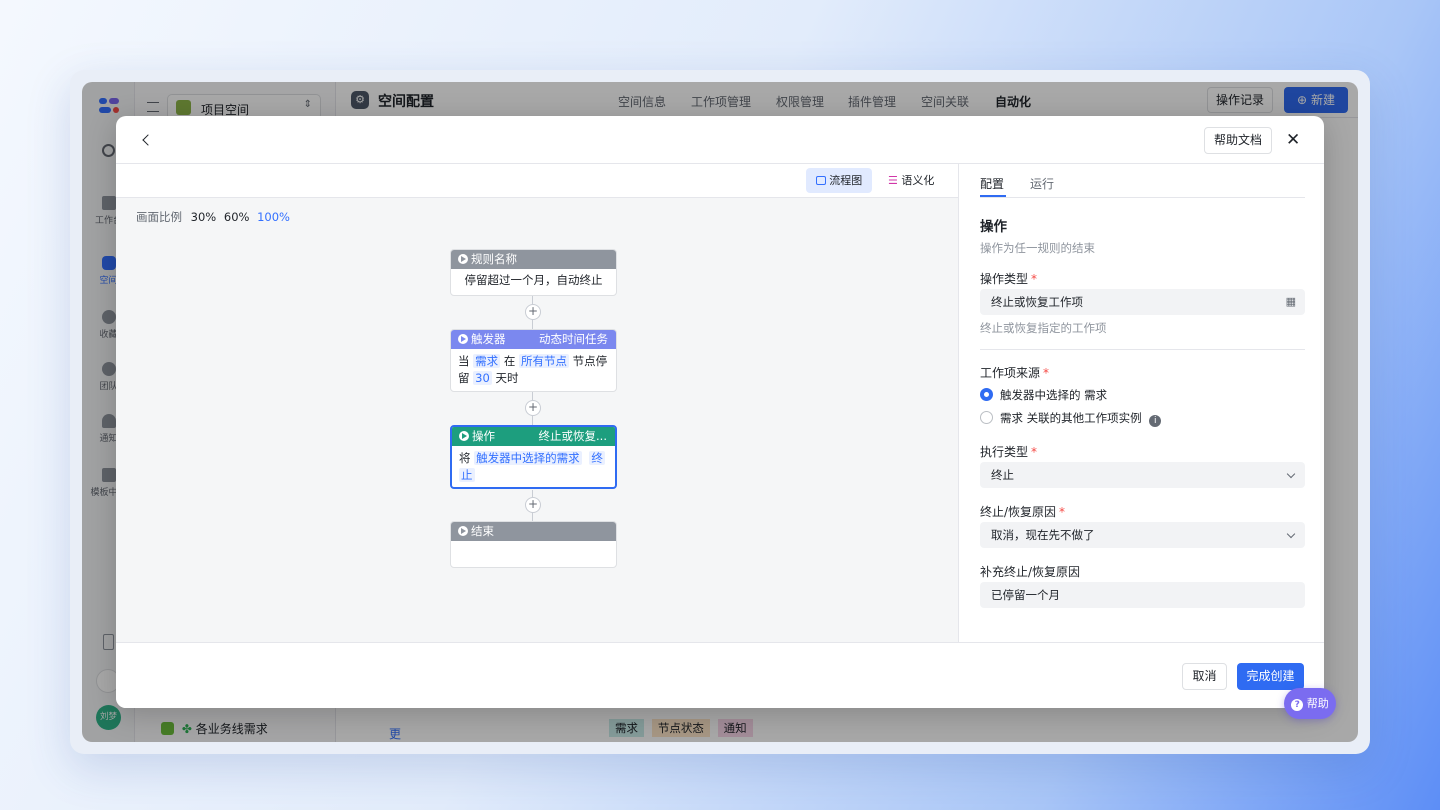  I want to click on op-type-label: 操作类型 *, so click(1009, 279).